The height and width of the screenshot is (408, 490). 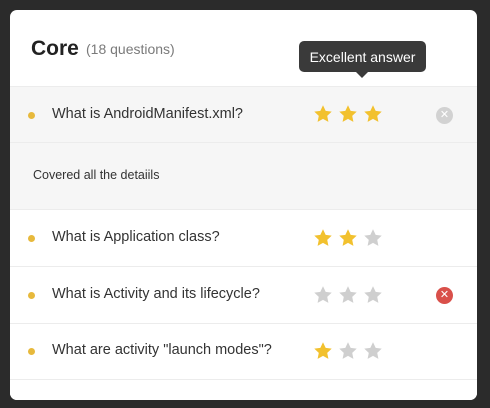 I want to click on question-text: What is AndroidManifest.xml?, so click(x=147, y=114).